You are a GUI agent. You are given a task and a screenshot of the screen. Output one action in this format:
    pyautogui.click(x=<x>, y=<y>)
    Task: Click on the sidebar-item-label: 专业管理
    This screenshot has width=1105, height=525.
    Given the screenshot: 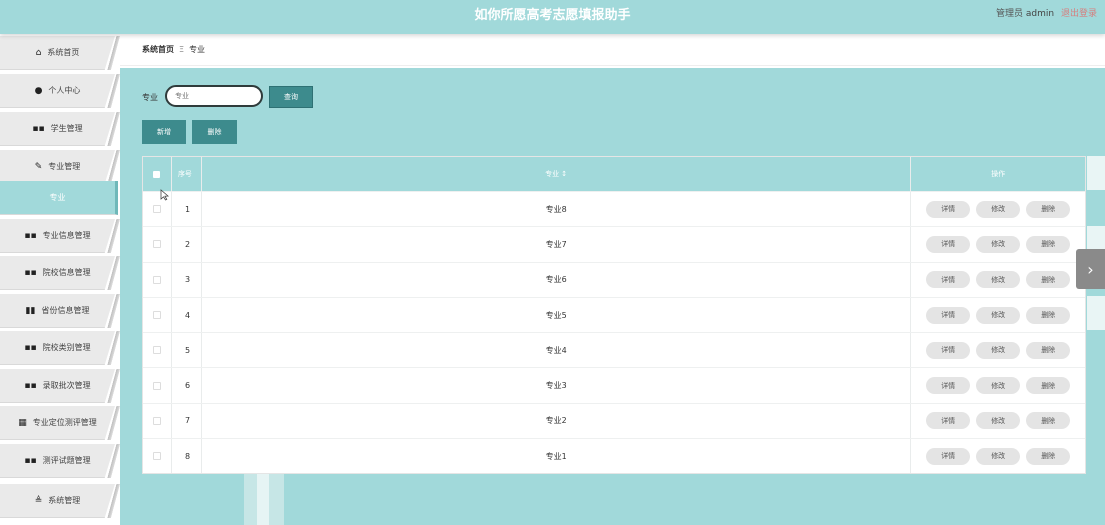 What is the action you would take?
    pyautogui.click(x=64, y=166)
    